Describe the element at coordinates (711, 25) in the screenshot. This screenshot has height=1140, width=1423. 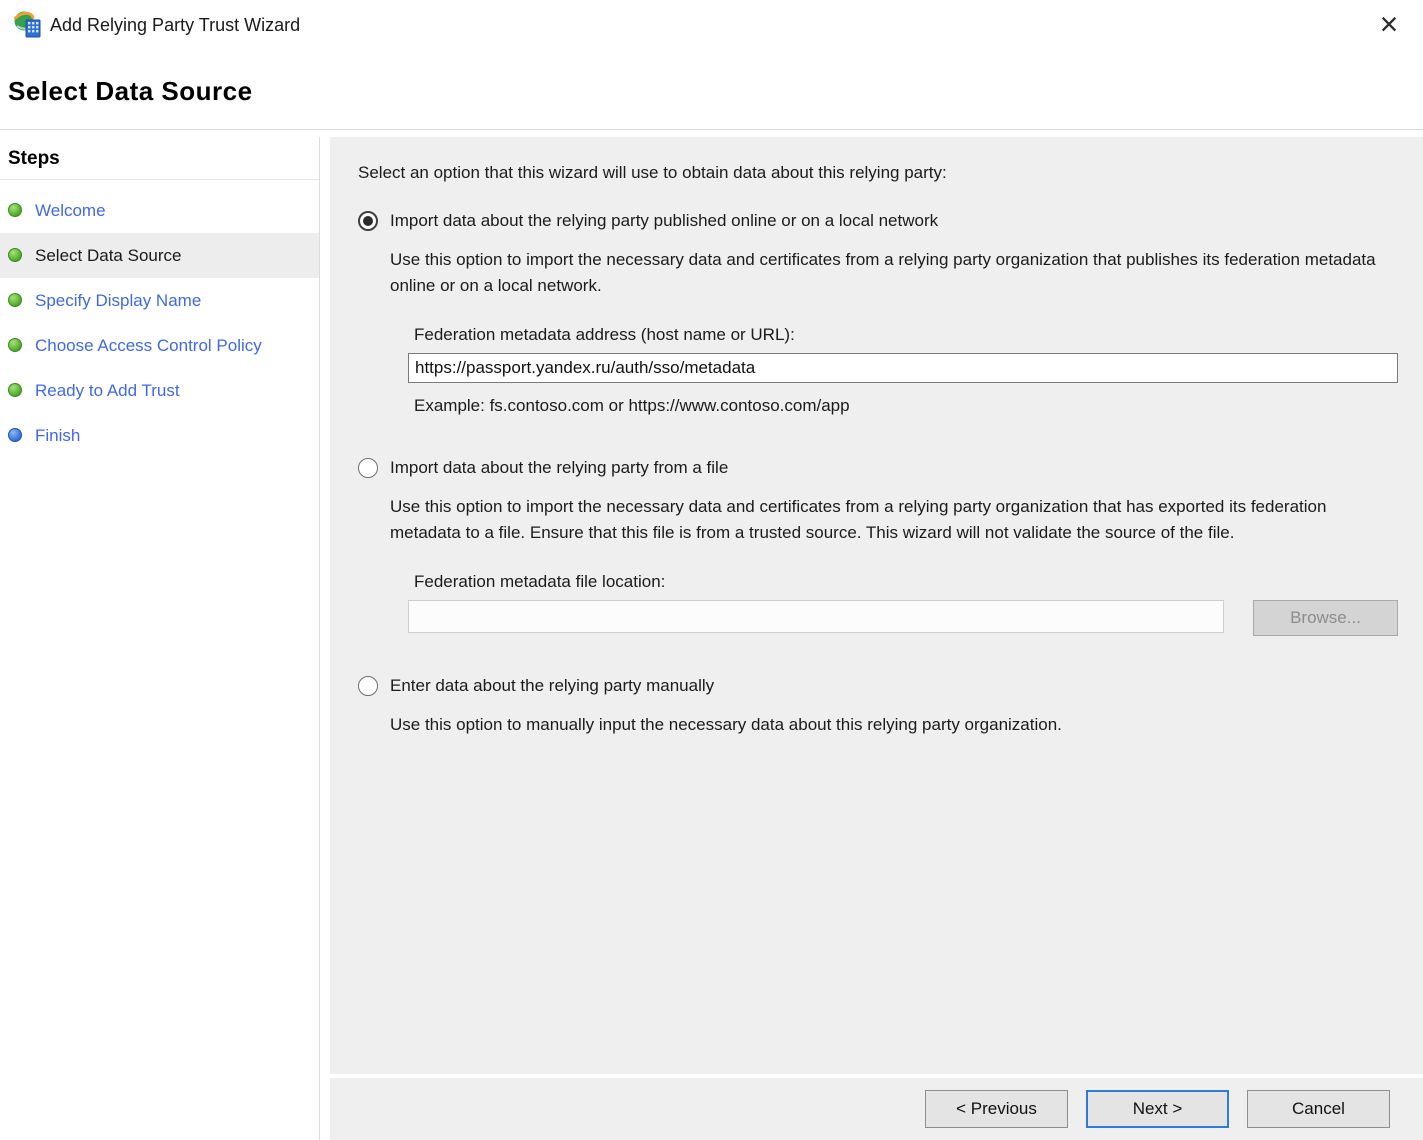
I see `title-bar: Add Relying Party Trust Wizard ×` at that location.